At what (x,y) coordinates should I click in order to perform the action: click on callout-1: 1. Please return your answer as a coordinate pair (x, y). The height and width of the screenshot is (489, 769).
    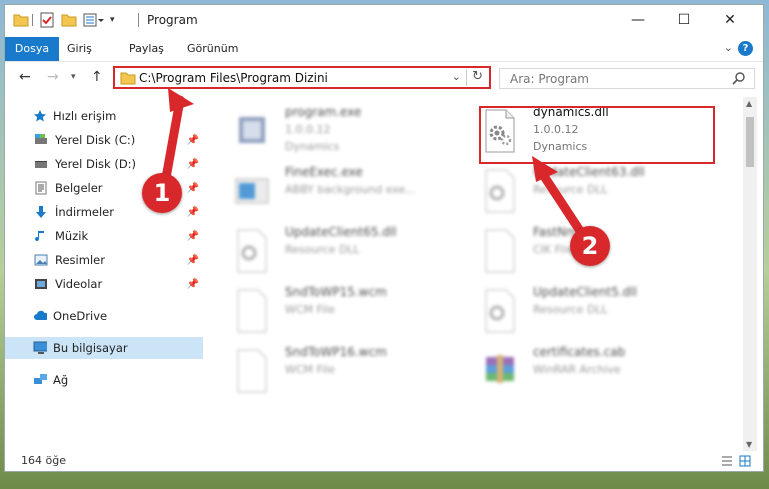
    Looking at the image, I should click on (162, 193).